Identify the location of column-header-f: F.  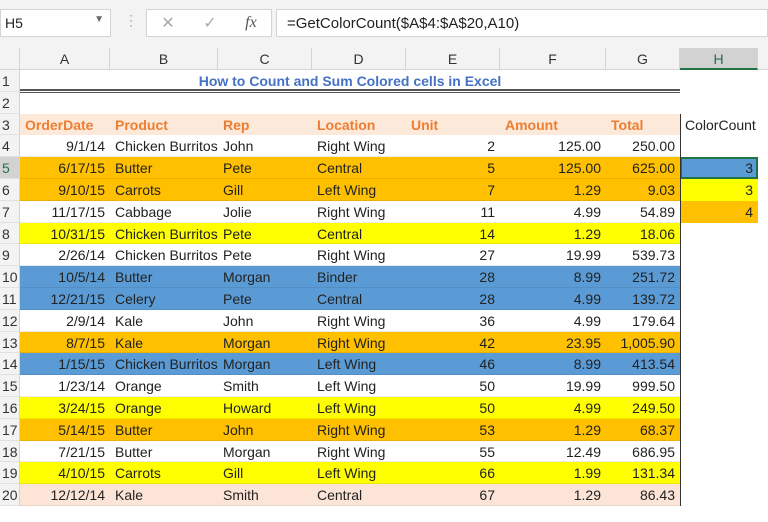
(553, 59).